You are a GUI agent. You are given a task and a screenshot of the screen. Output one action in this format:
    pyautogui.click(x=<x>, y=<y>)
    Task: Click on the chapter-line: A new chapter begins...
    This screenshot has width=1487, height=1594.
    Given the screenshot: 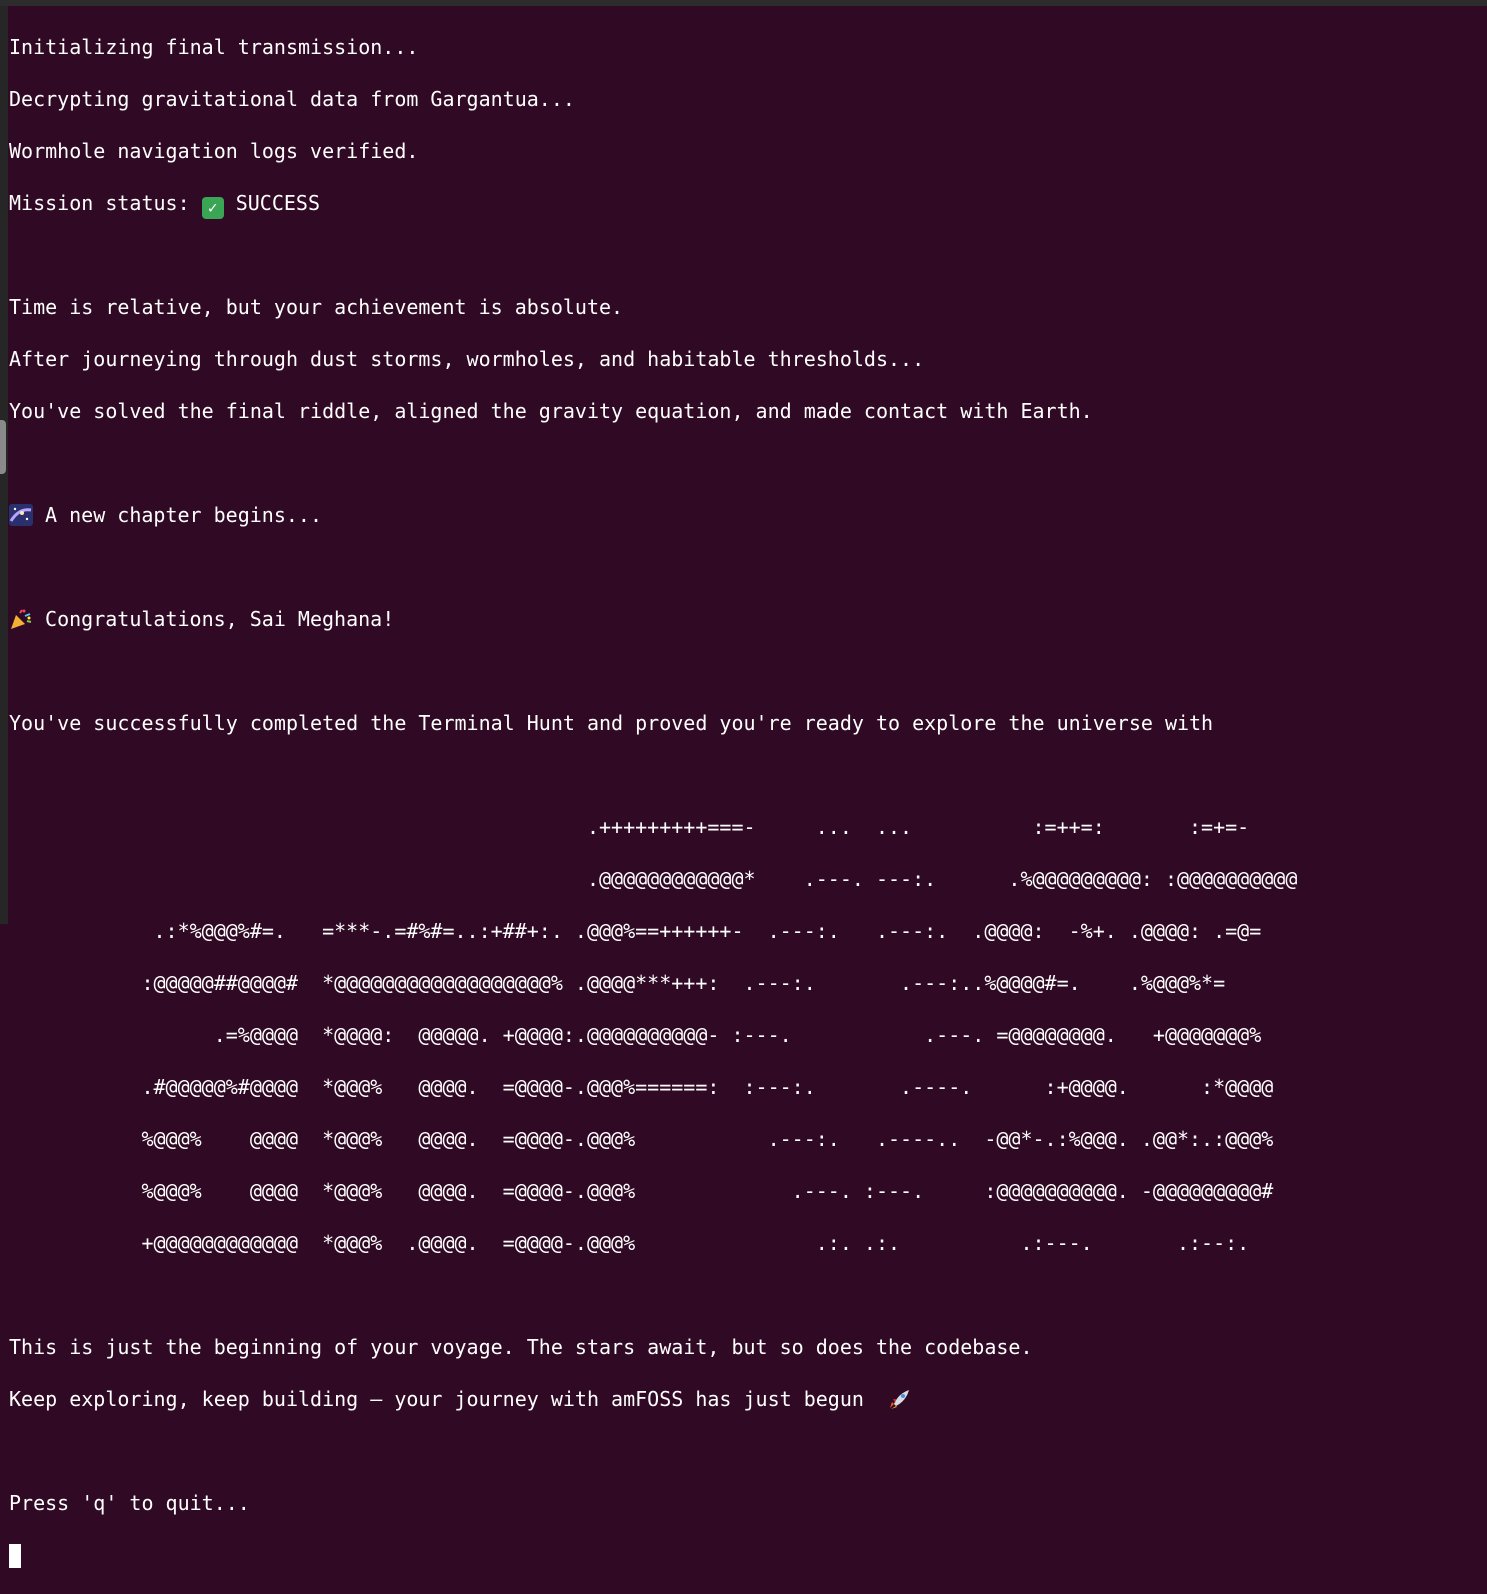 What is the action you would take?
    pyautogui.click(x=744, y=515)
    